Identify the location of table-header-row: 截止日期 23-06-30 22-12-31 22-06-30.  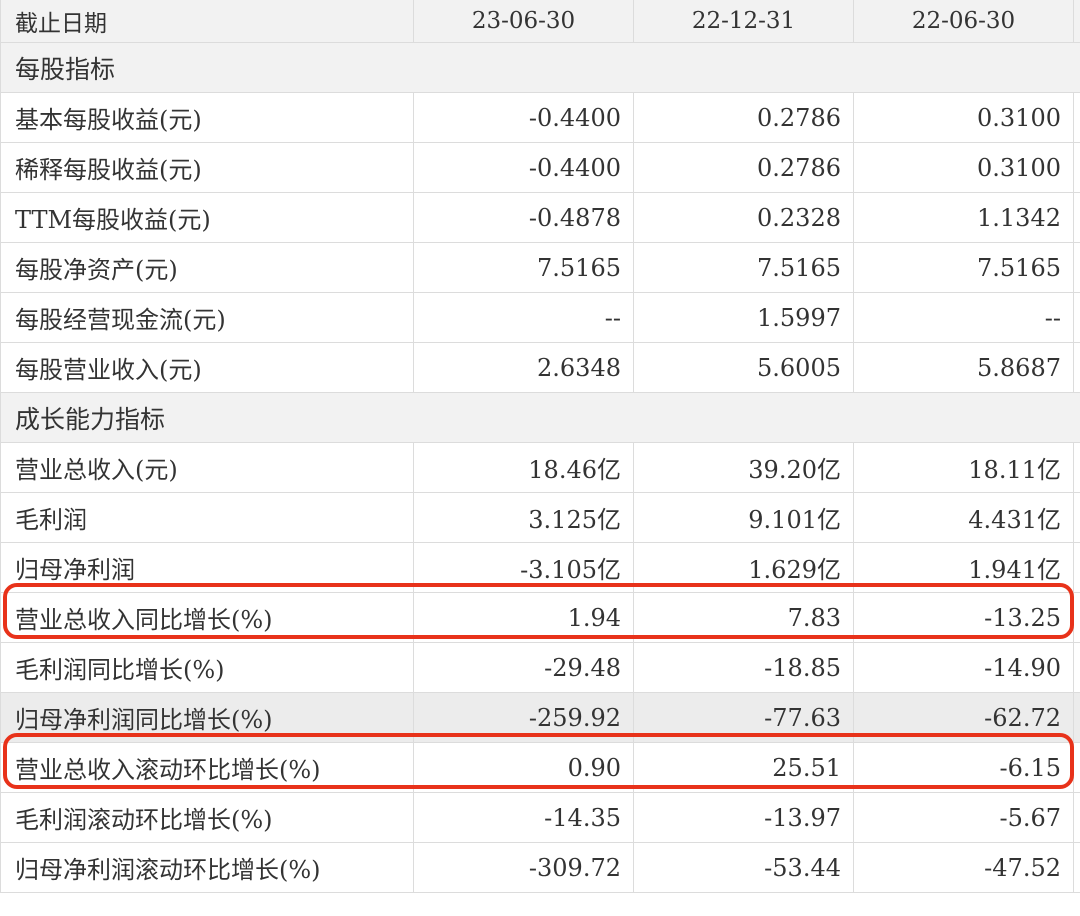
(540, 21).